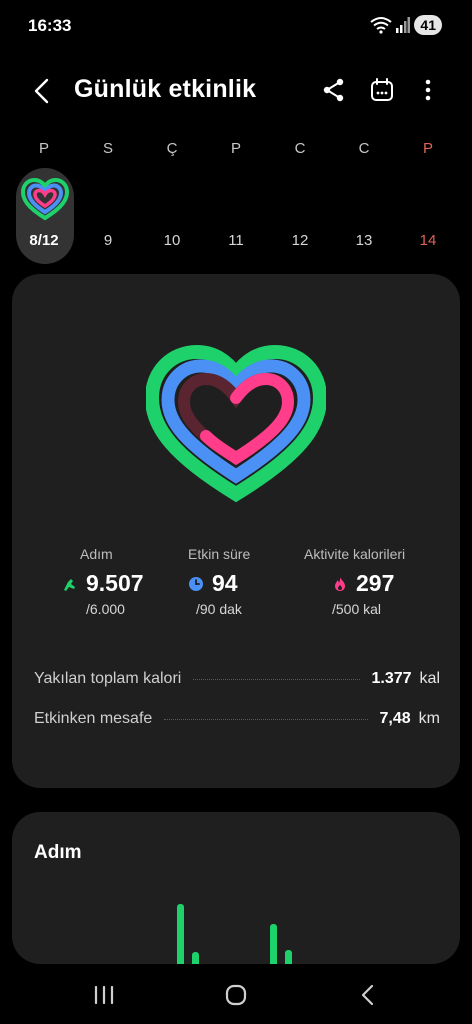 Image resolution: width=472 pixels, height=1024 pixels. Describe the element at coordinates (115, 583) in the screenshot. I see `steps-value: 9.507` at that location.